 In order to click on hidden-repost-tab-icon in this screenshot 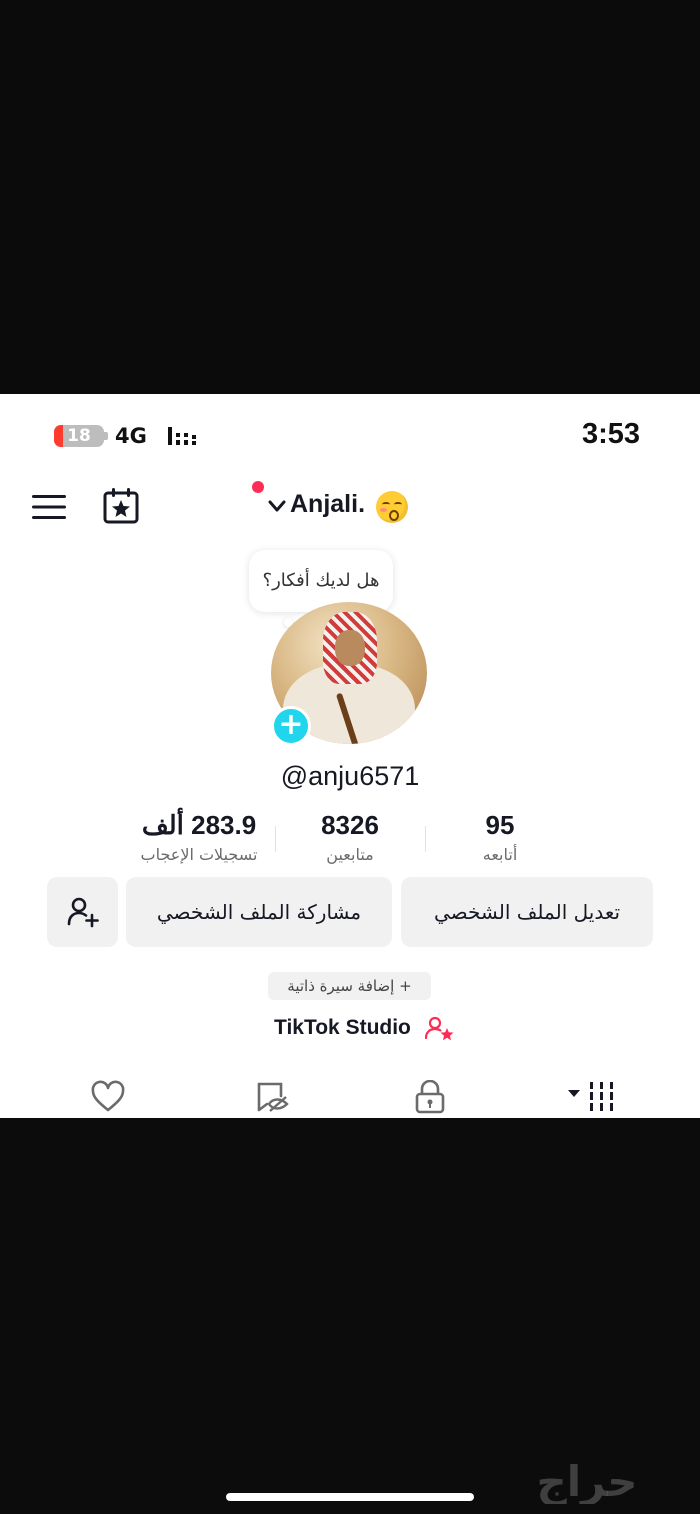, I will do `click(273, 1097)`.